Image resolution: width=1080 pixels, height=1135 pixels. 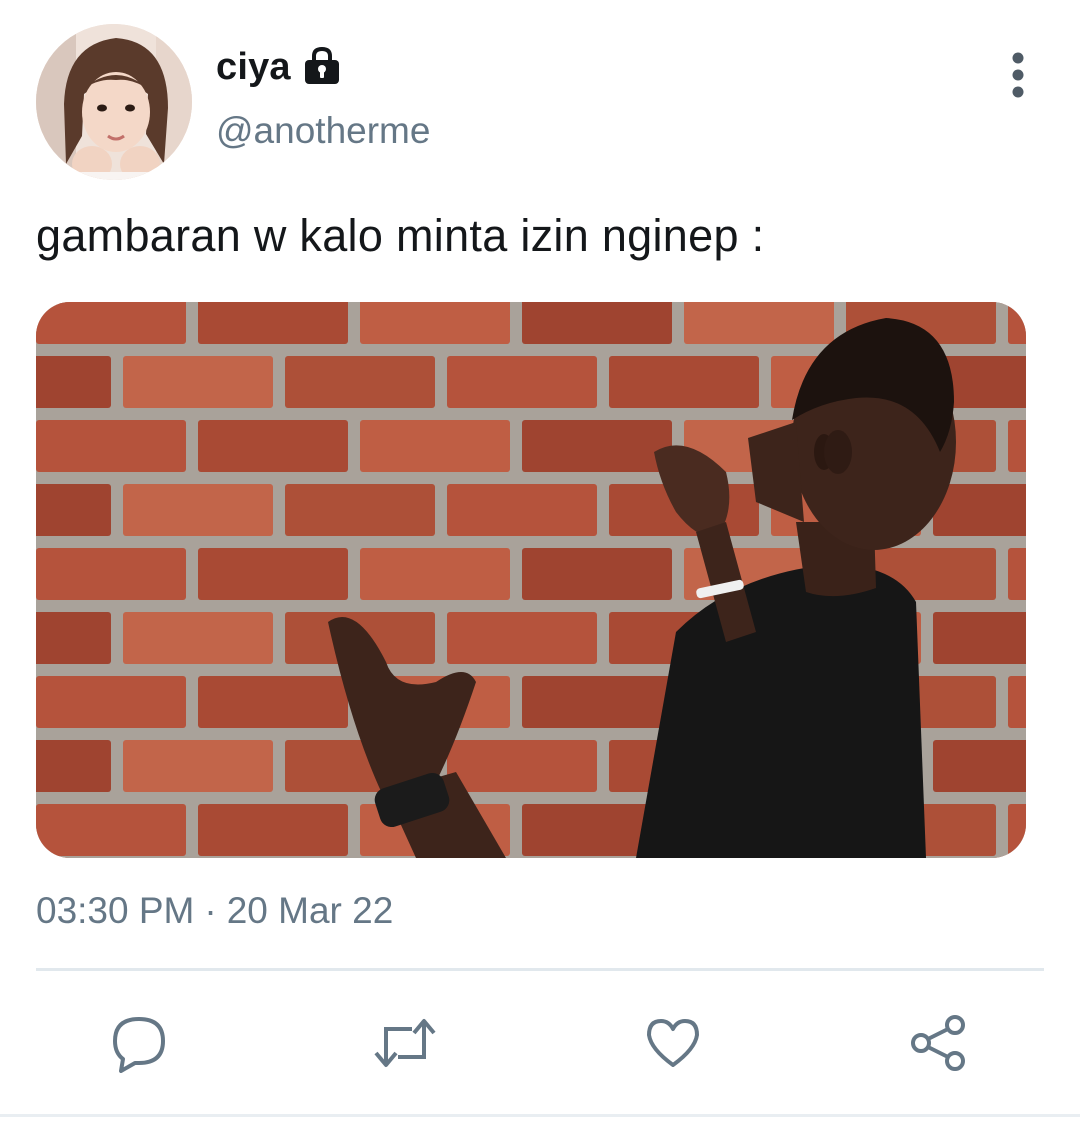 What do you see at coordinates (400, 235) in the screenshot?
I see `tweet-text: gambaran w kalo minta izin nginep :` at bounding box center [400, 235].